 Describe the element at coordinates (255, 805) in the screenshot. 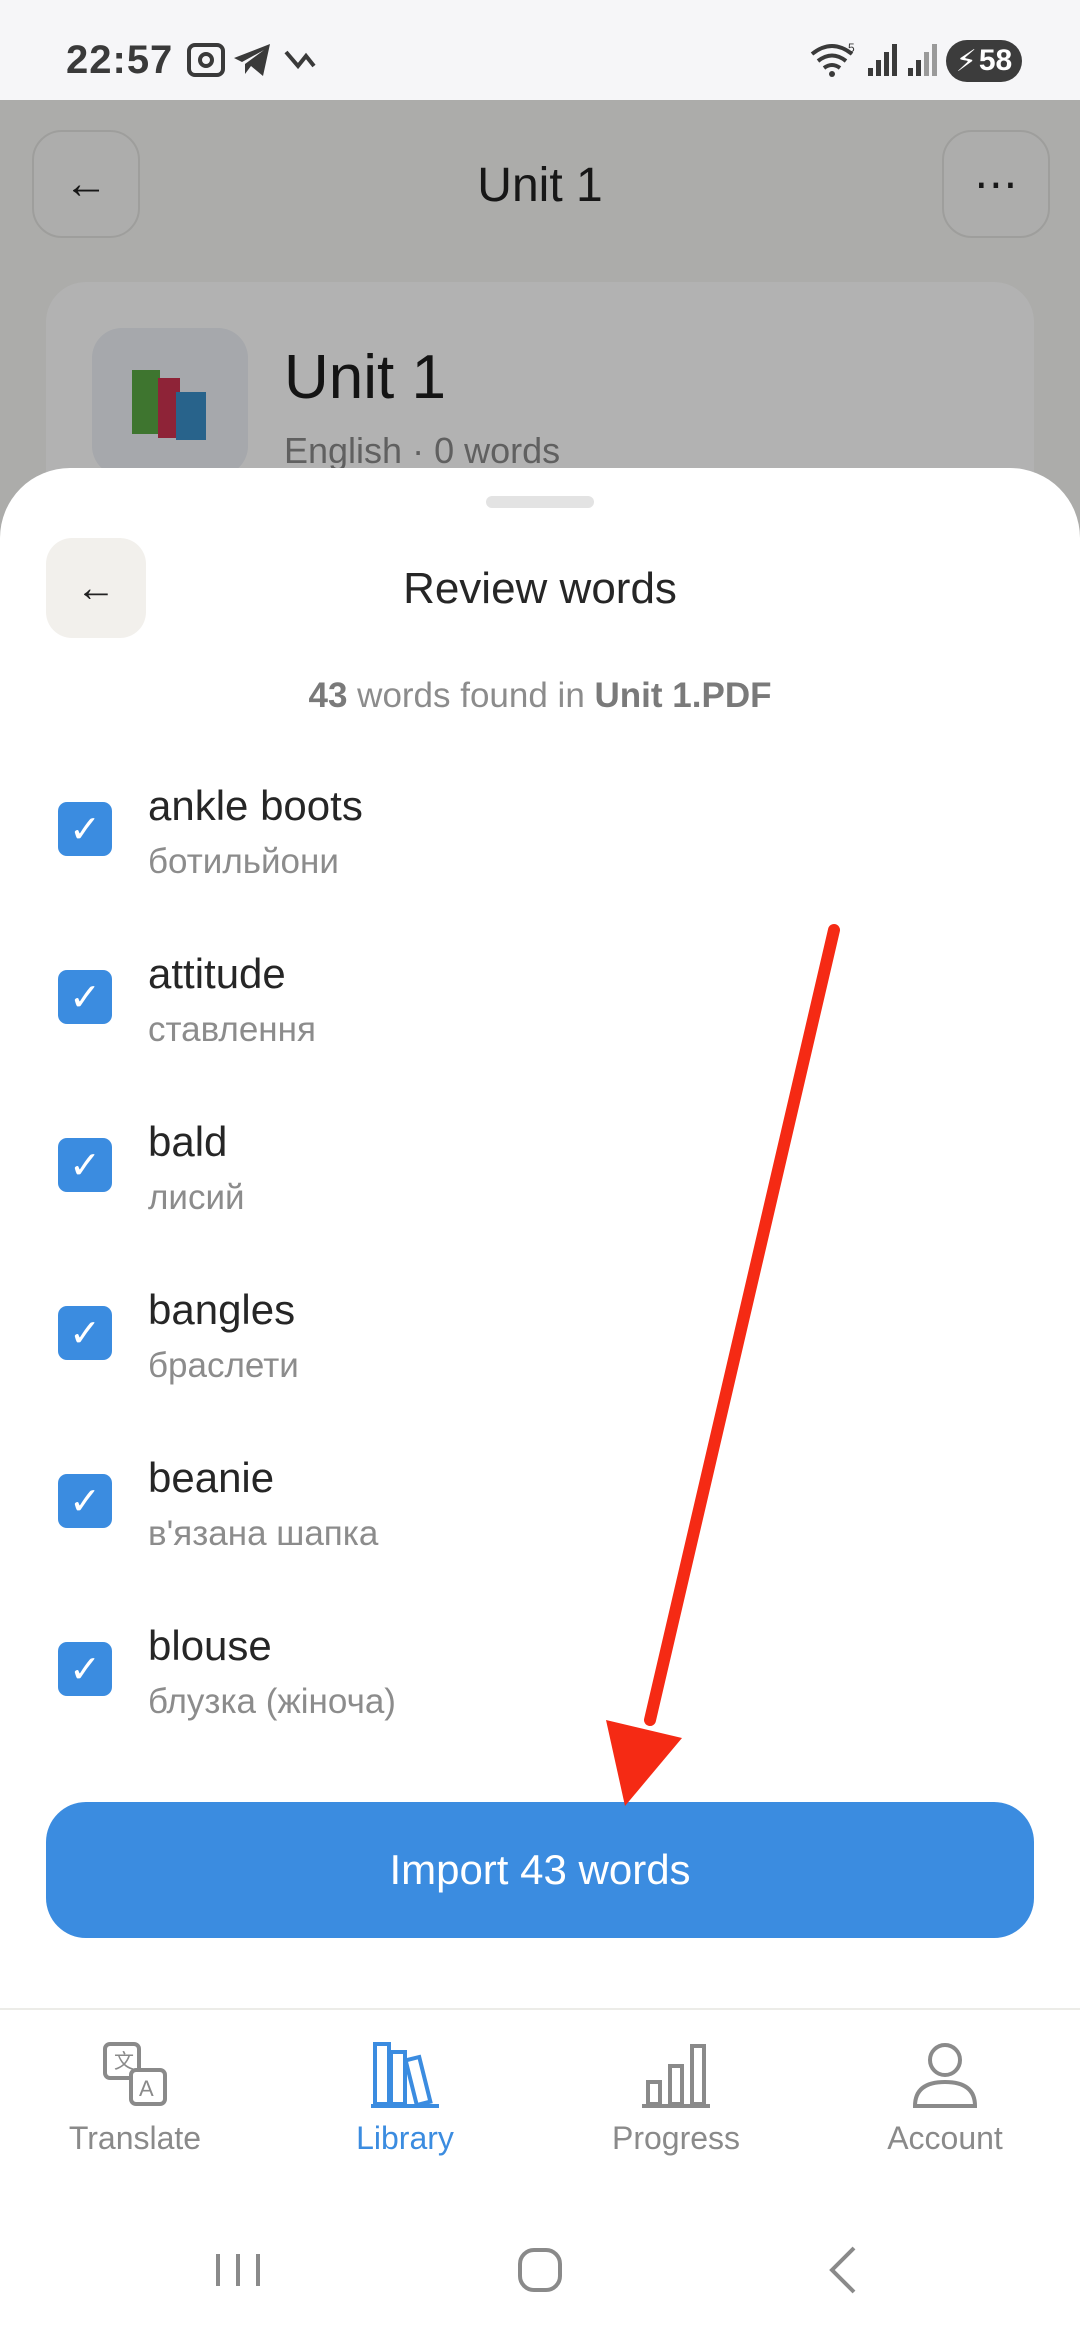

I see `word-text: ankle boots` at that location.